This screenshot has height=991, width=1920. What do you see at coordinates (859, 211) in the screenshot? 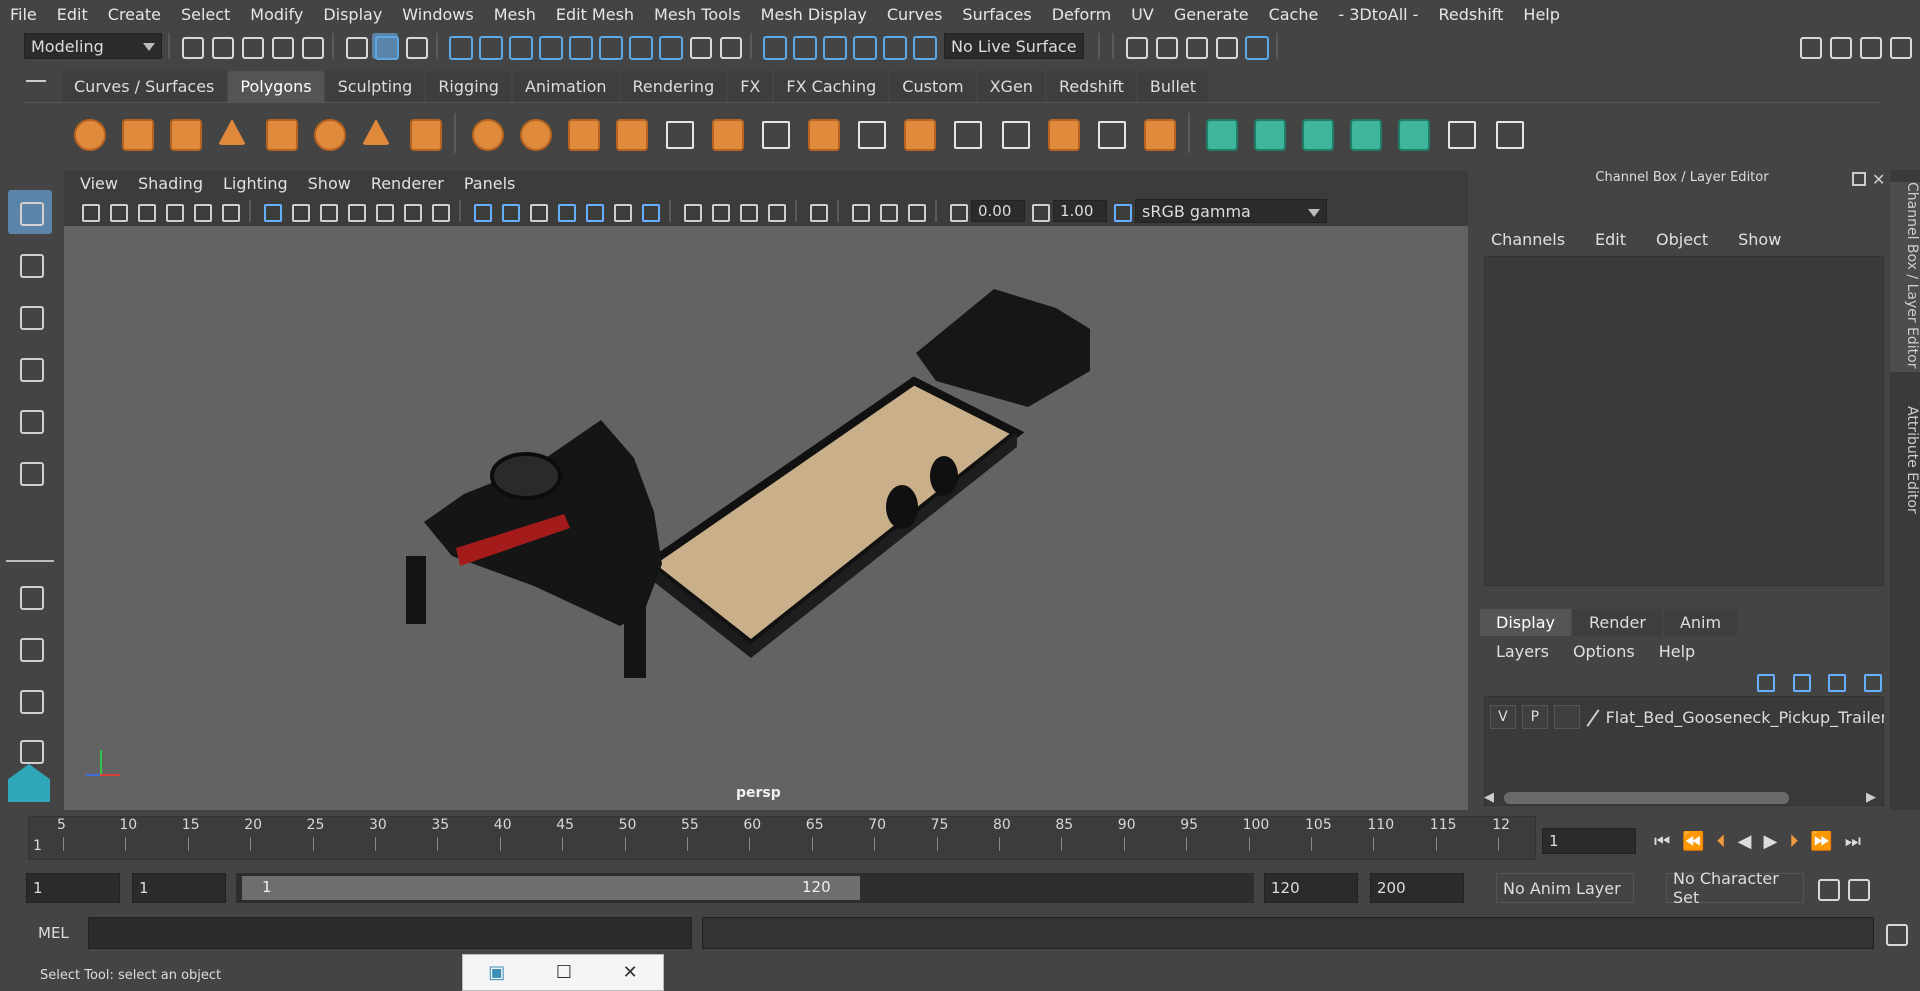
I see `xray-icon` at bounding box center [859, 211].